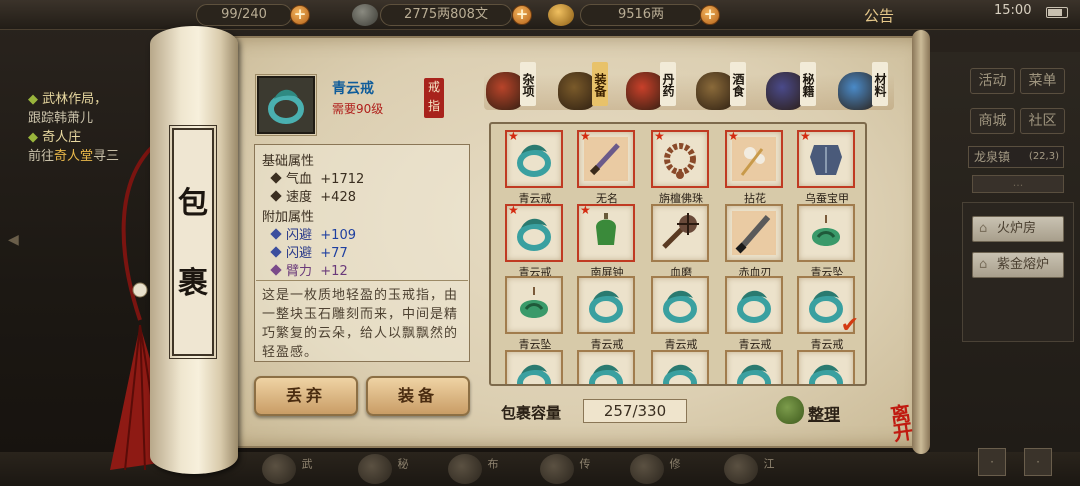 The width and height of the screenshot is (1080, 486). I want to click on stat-line: 闪避 +109, so click(313, 233).